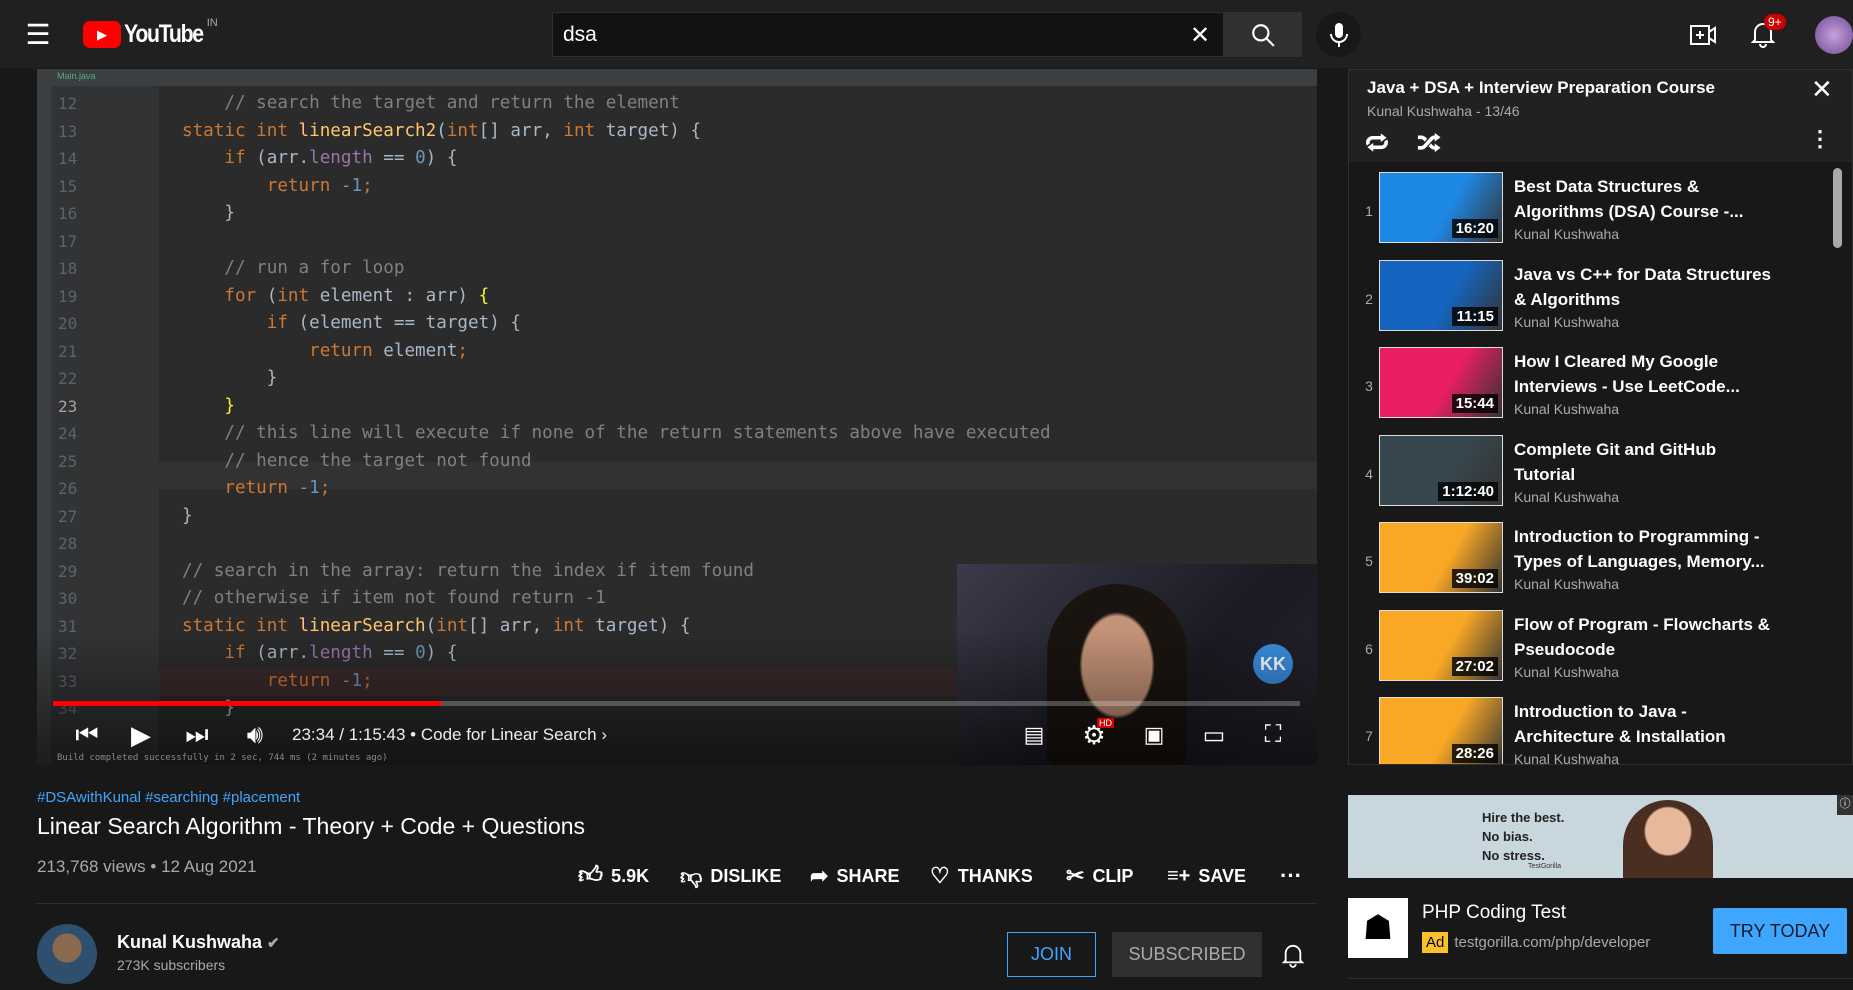 Image resolution: width=1853 pixels, height=990 pixels. What do you see at coordinates (1441, 382) in the screenshot?
I see `playlist-thumbnail: 15:44` at bounding box center [1441, 382].